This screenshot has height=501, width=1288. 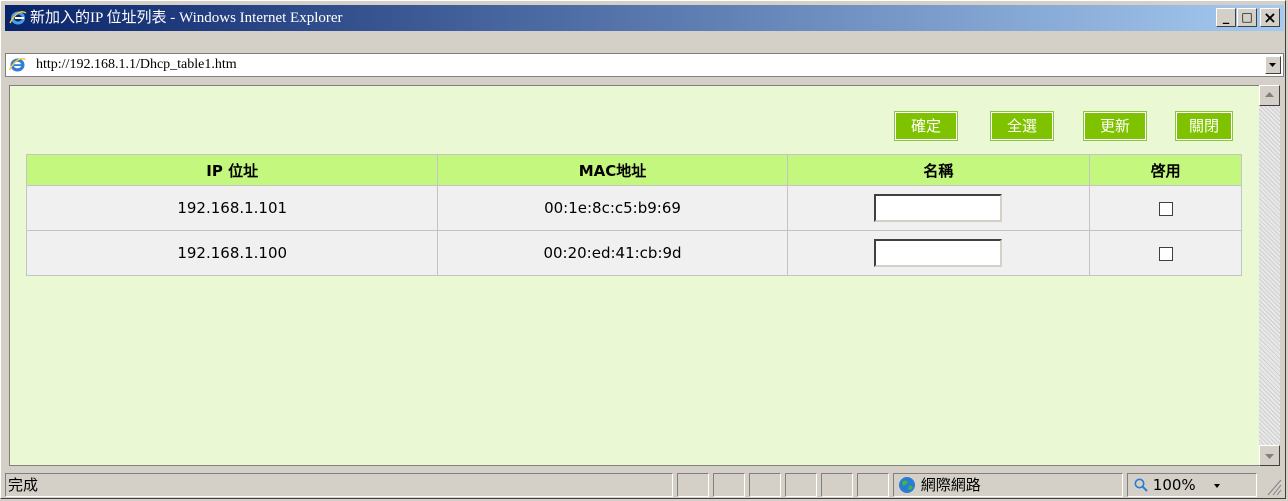 I want to click on zoom-pane: 100%, so click(x=1192, y=485).